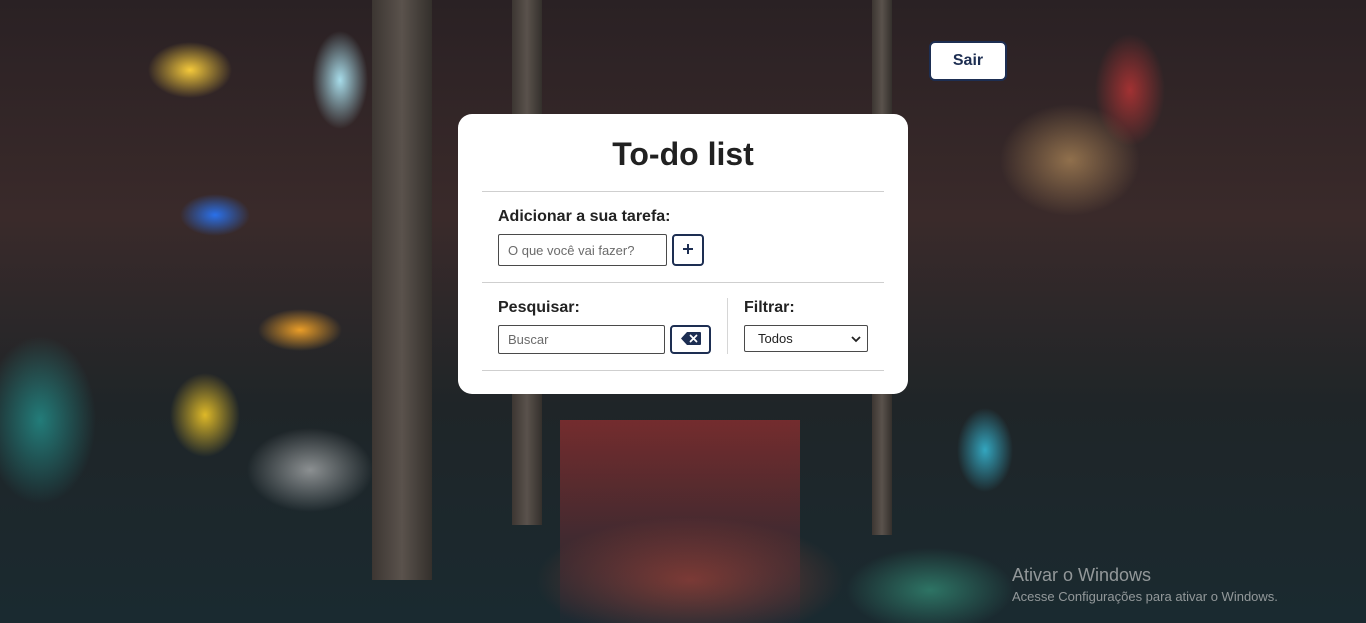 The height and width of the screenshot is (623, 1366). What do you see at coordinates (769, 307) in the screenshot?
I see `filter-label: Filtrar:` at bounding box center [769, 307].